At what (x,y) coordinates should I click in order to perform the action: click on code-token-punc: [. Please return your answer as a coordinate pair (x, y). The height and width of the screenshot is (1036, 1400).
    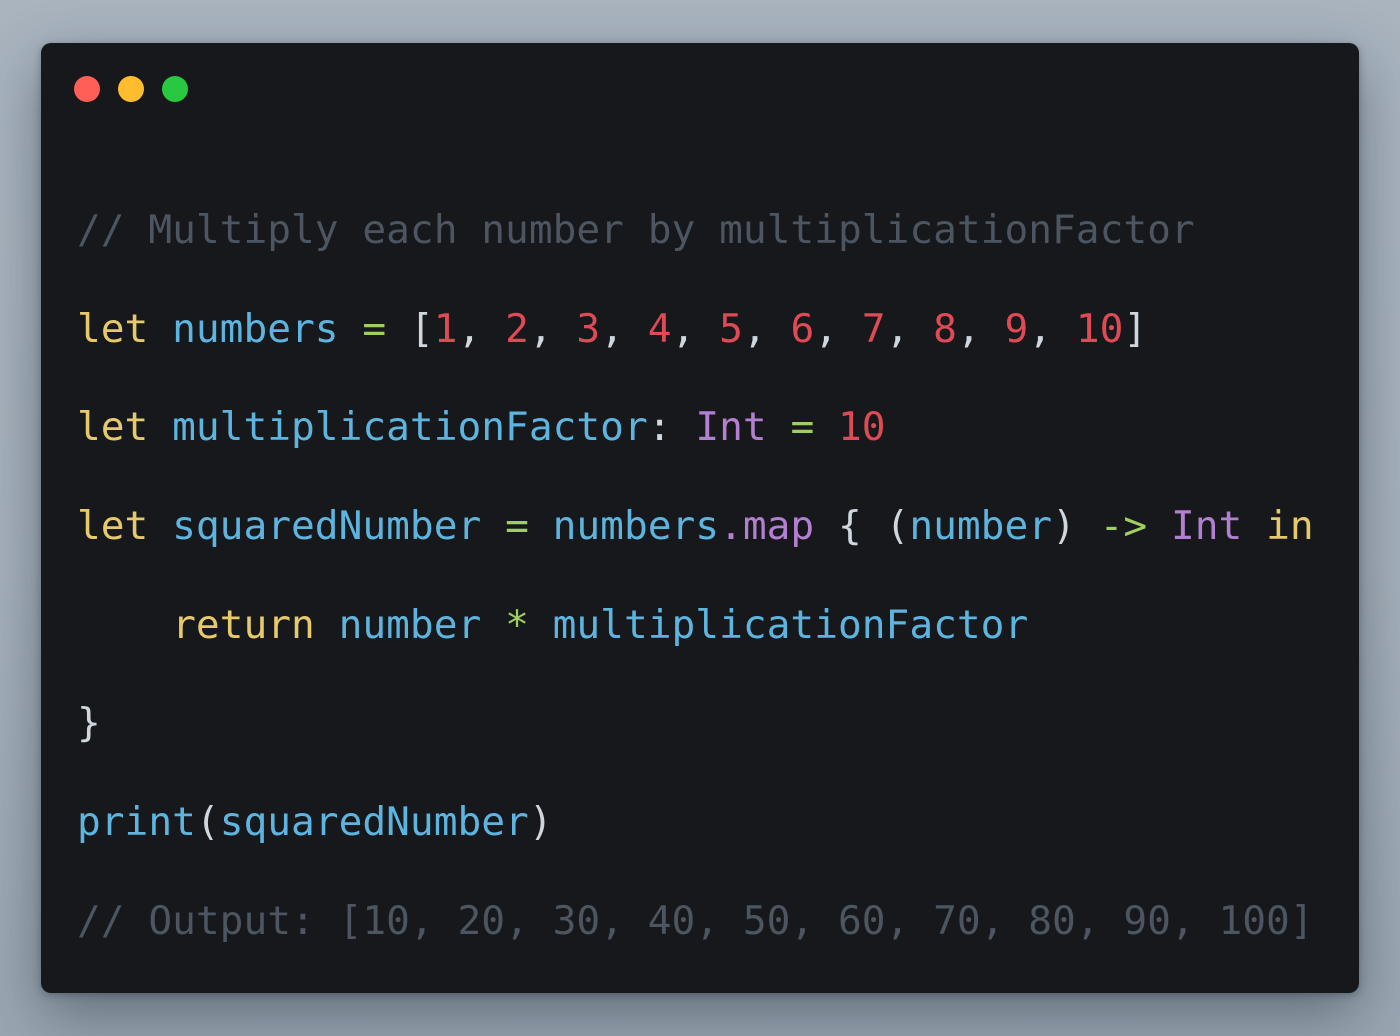
    Looking at the image, I should click on (421, 328).